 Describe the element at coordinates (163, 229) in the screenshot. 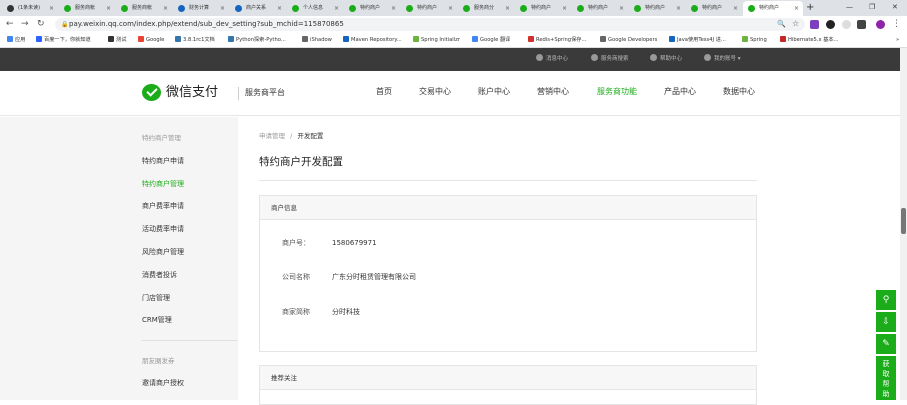

I see `sidebar-item-activity-rate: 活动费率申请` at that location.